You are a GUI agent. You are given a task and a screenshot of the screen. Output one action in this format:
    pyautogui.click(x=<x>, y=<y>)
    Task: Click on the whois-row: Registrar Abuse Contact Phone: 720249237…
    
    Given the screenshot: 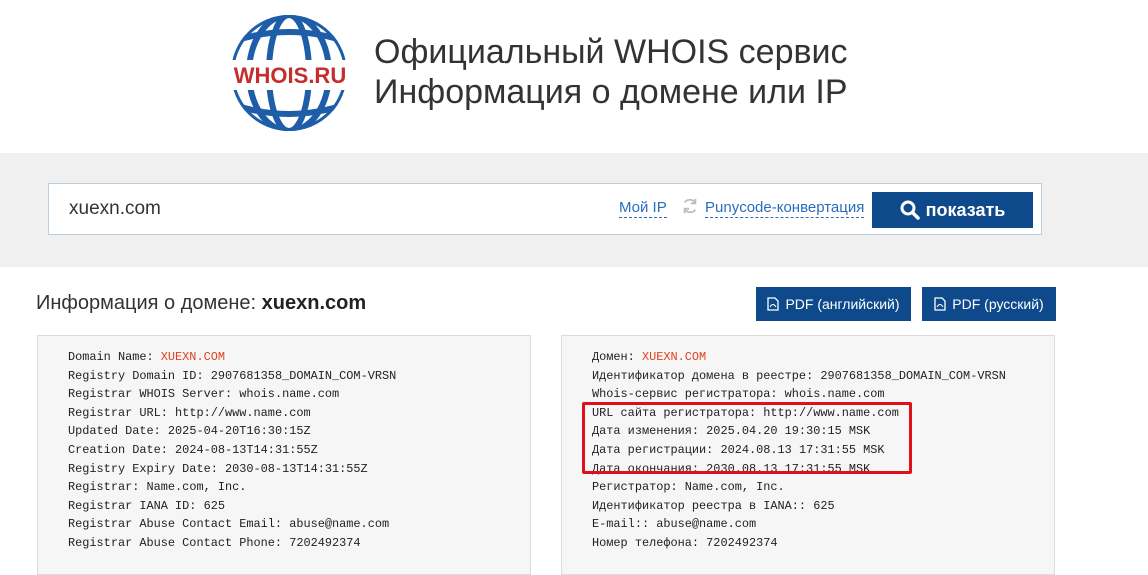 What is the action you would take?
    pyautogui.click(x=299, y=543)
    